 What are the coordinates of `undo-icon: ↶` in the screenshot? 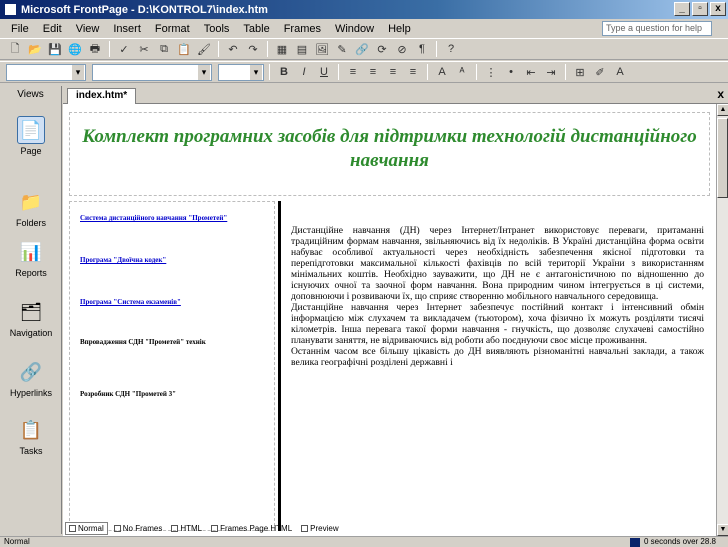 It's located at (233, 49).